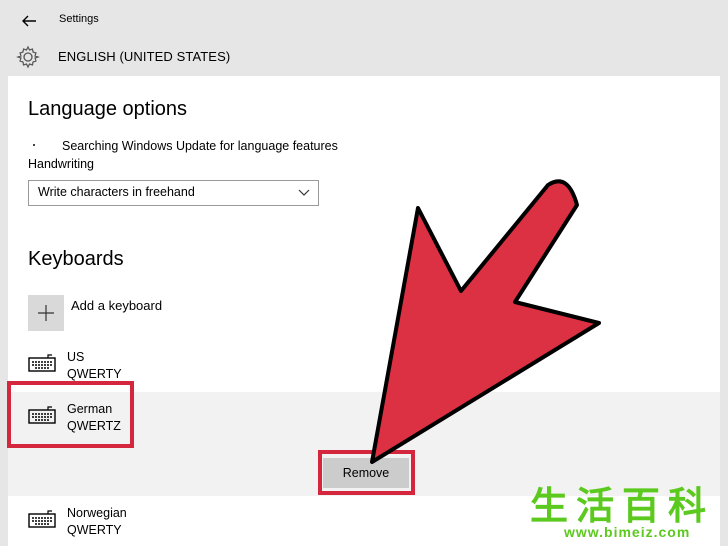 The image size is (728, 546). Describe the element at coordinates (29, 21) in the screenshot. I see `back-arrow-icon` at that location.